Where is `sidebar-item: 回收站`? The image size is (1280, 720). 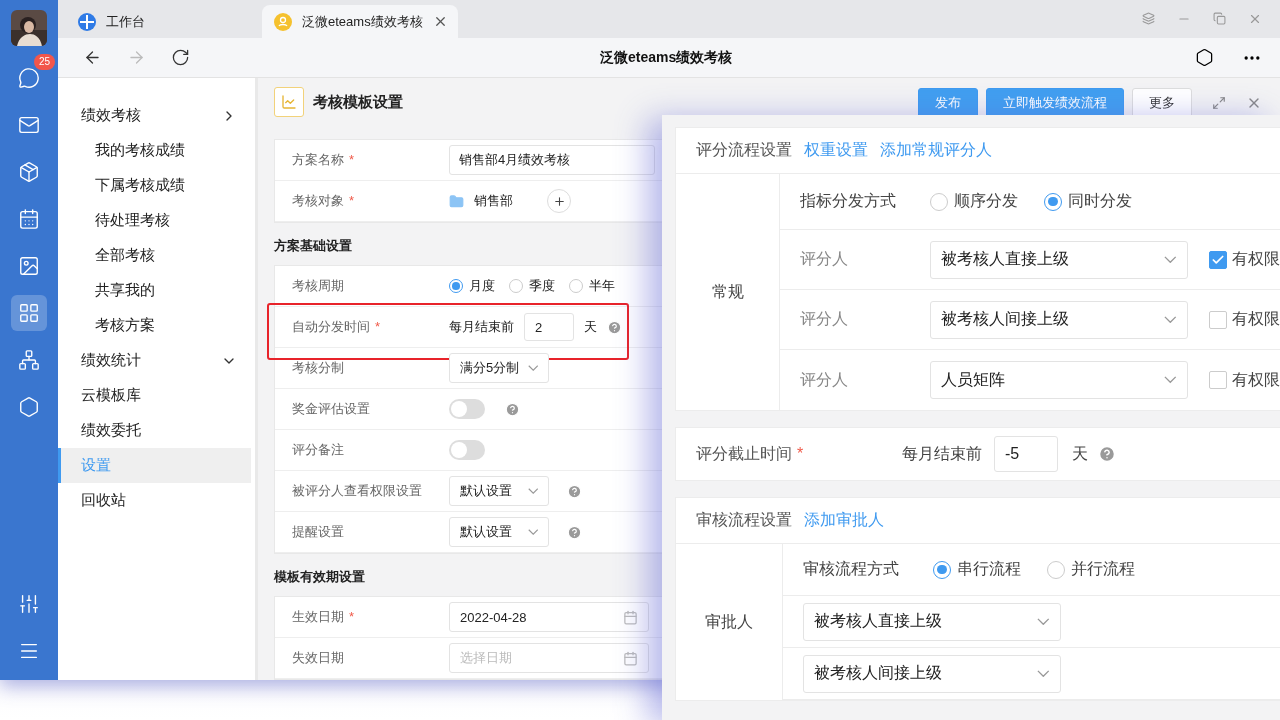
sidebar-item: 回收站 is located at coordinates (154, 500).